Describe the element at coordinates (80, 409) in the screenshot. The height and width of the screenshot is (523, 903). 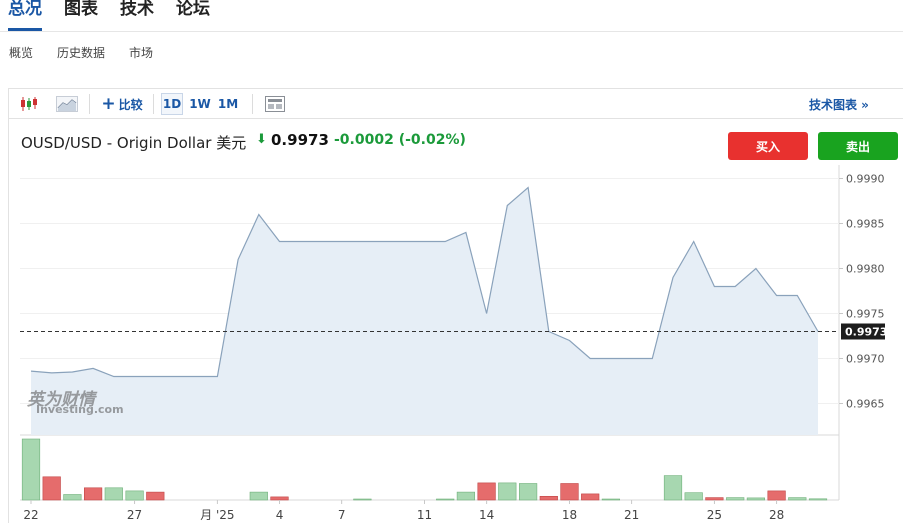
I see `watermark-en: Investing.com` at that location.